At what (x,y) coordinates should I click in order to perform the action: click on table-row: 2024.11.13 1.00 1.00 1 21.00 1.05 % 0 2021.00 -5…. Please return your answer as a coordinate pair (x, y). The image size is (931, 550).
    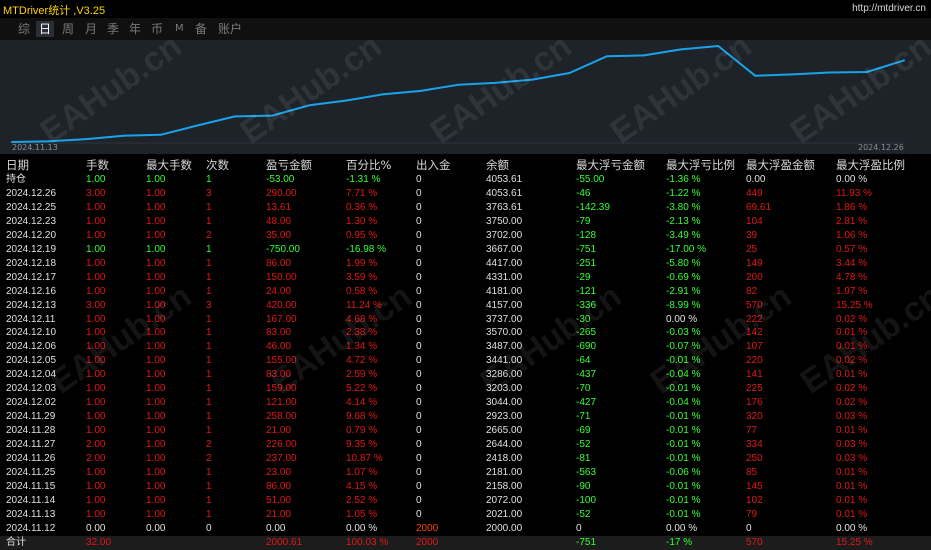
    Looking at the image, I should click on (465, 515).